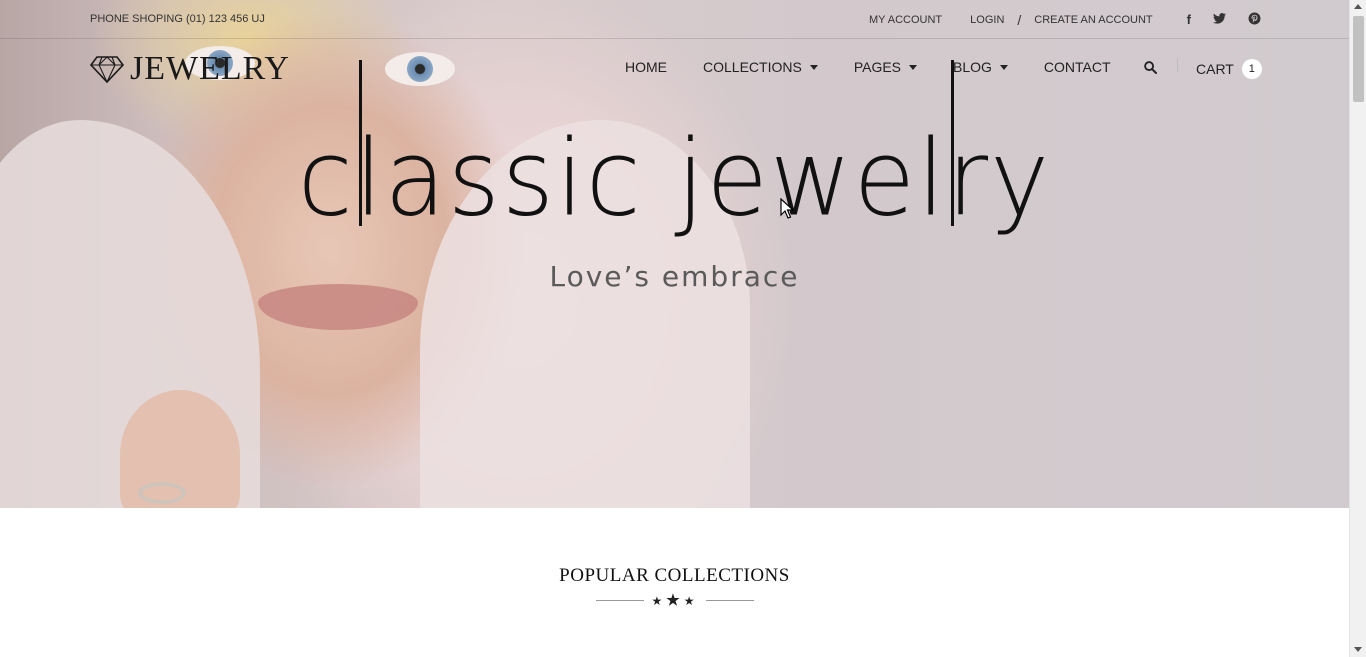 This screenshot has height=657, width=1366. What do you see at coordinates (1093, 20) in the screenshot?
I see `create-account-link: CREATE AN ACCOUNT` at bounding box center [1093, 20].